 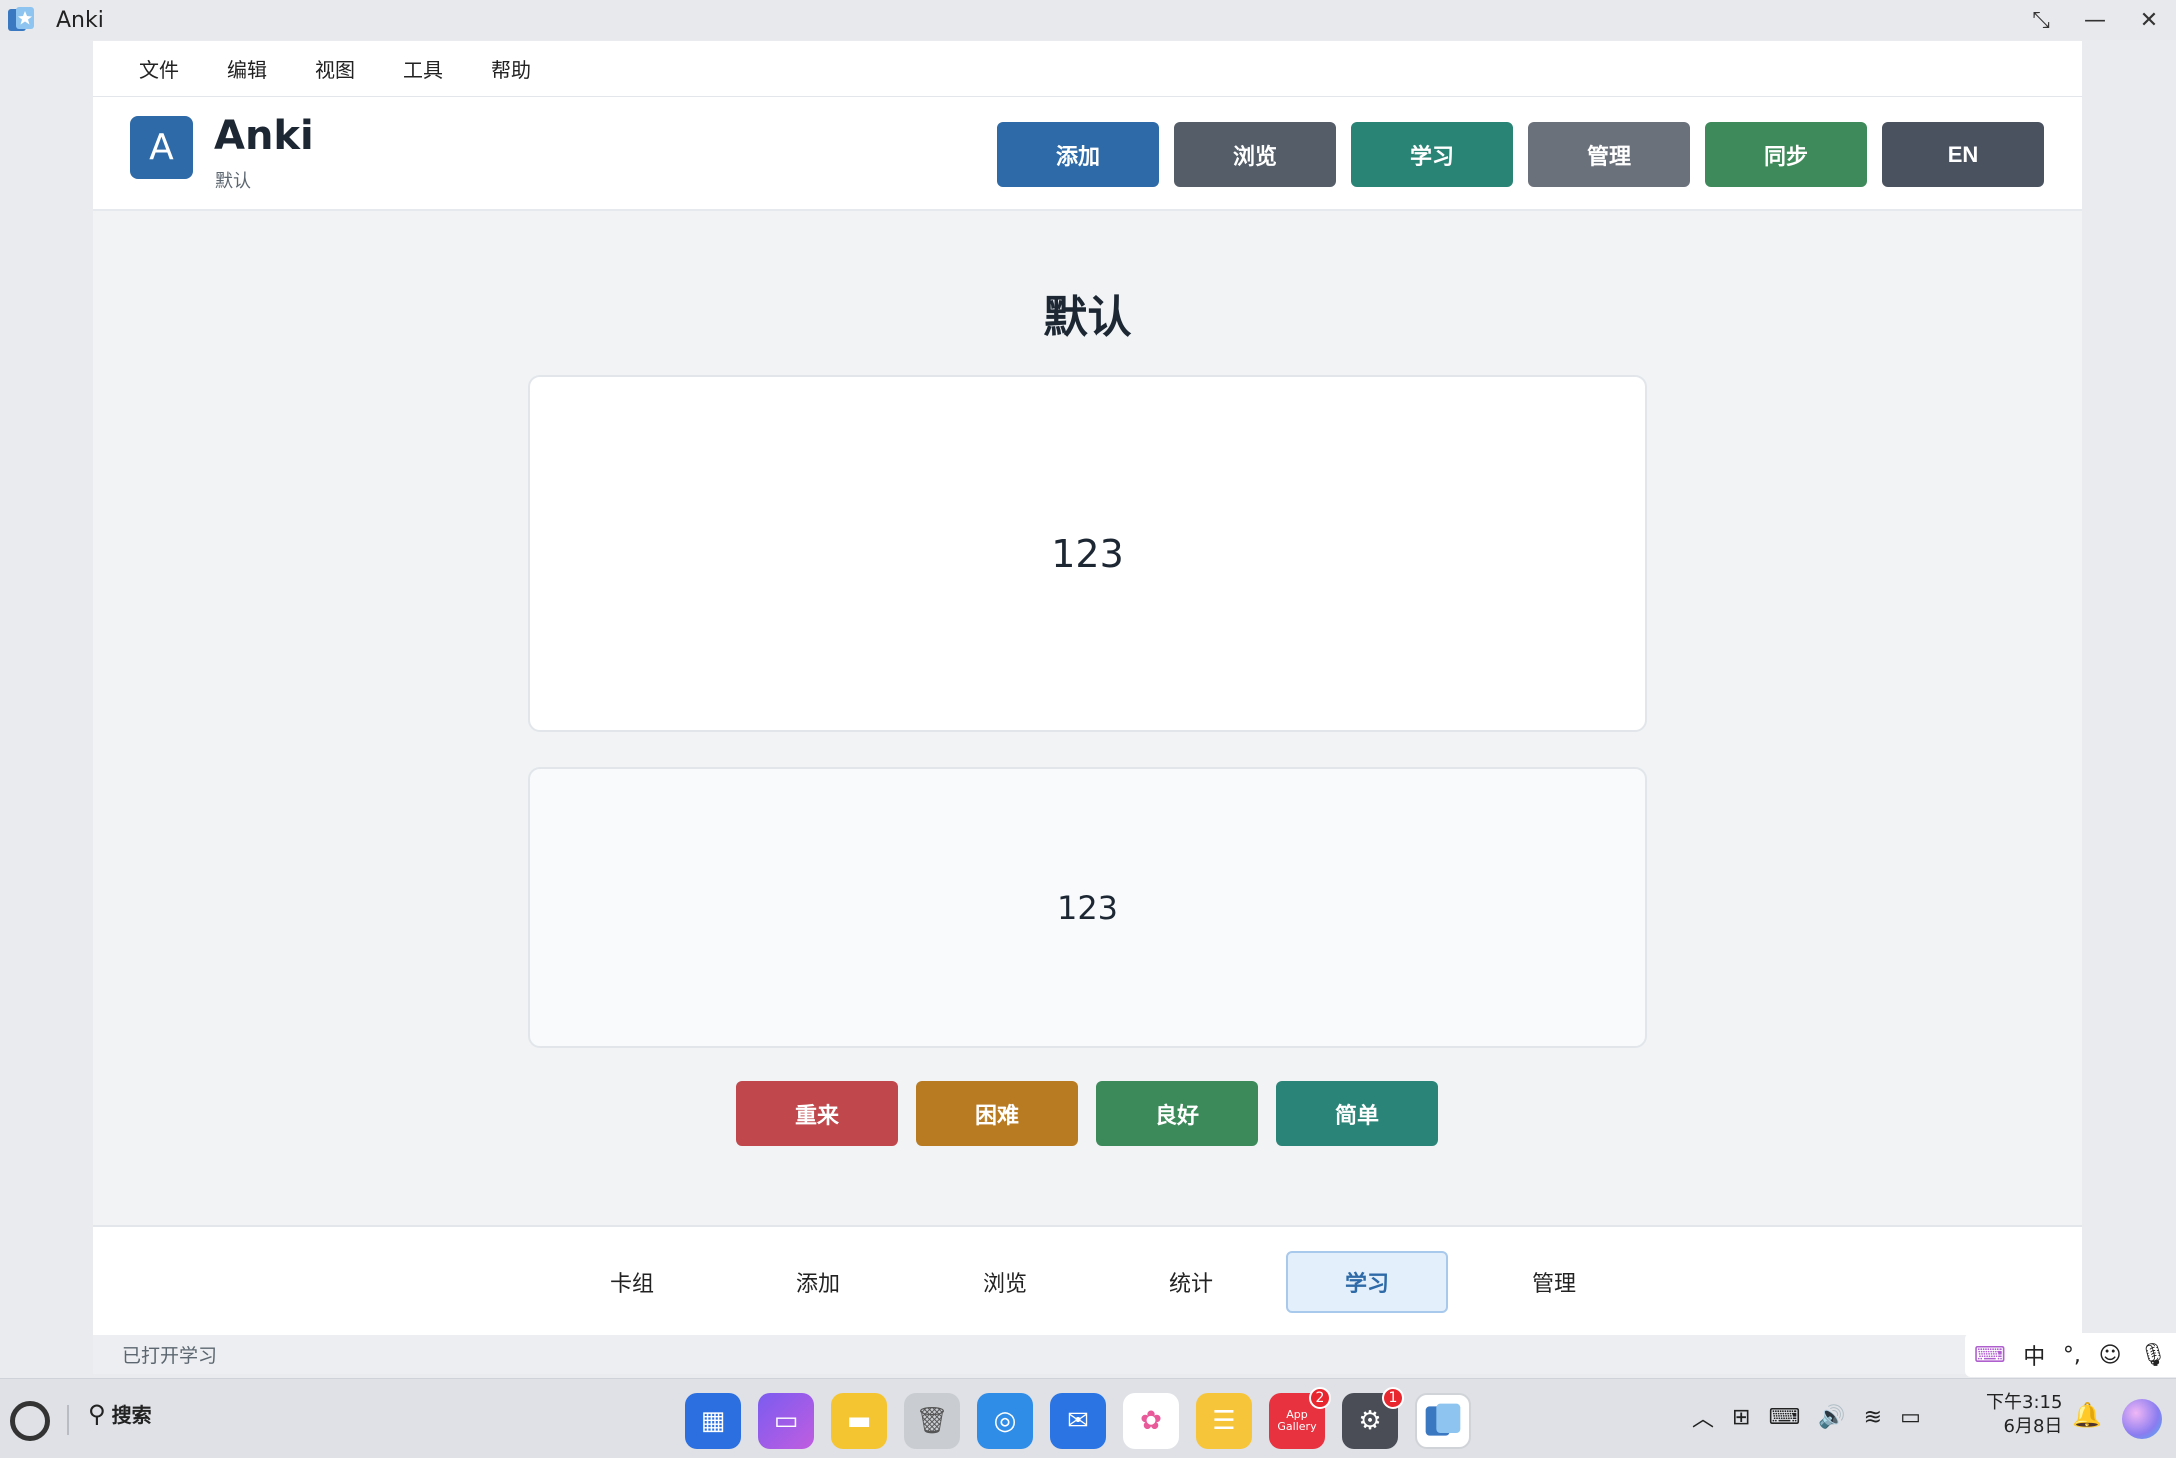 I want to click on status-text: 已打开学习, so click(x=170, y=1356).